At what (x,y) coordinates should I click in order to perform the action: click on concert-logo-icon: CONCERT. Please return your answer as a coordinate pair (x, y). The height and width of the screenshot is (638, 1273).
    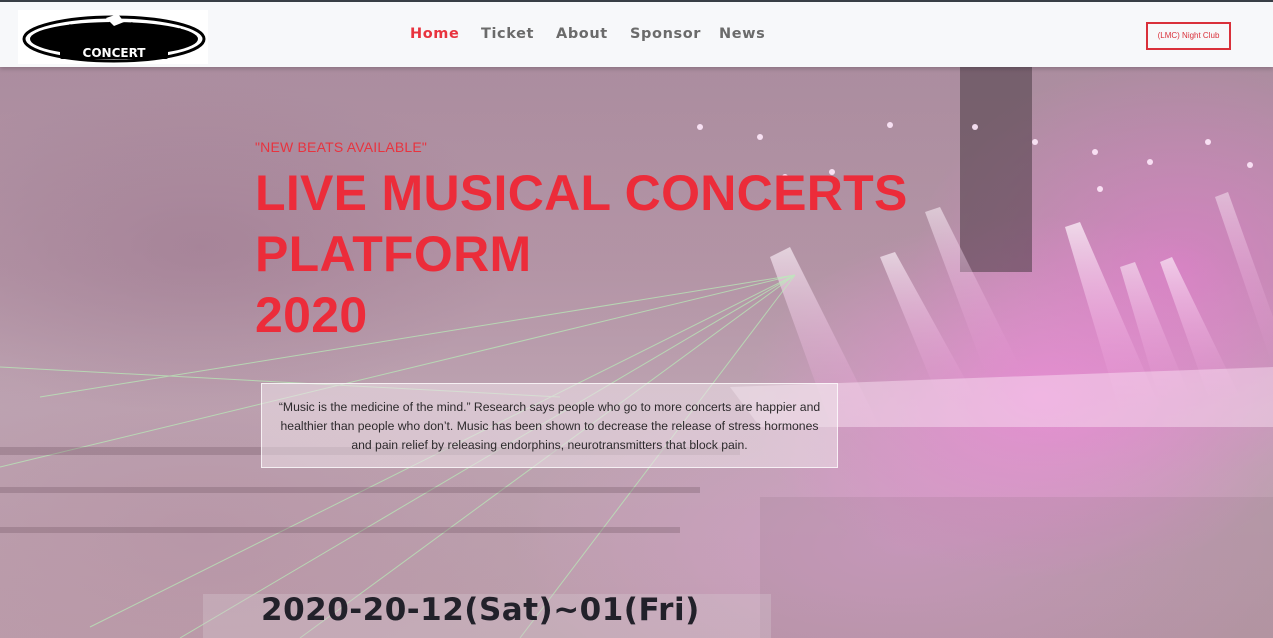
    Looking at the image, I should click on (114, 38).